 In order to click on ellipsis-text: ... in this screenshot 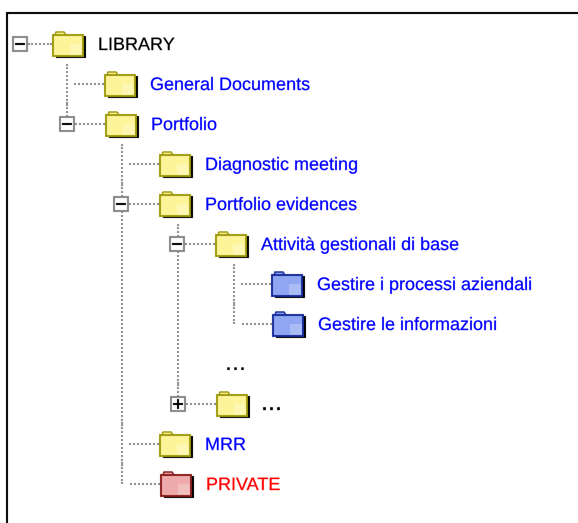, I will do `click(237, 364)`.